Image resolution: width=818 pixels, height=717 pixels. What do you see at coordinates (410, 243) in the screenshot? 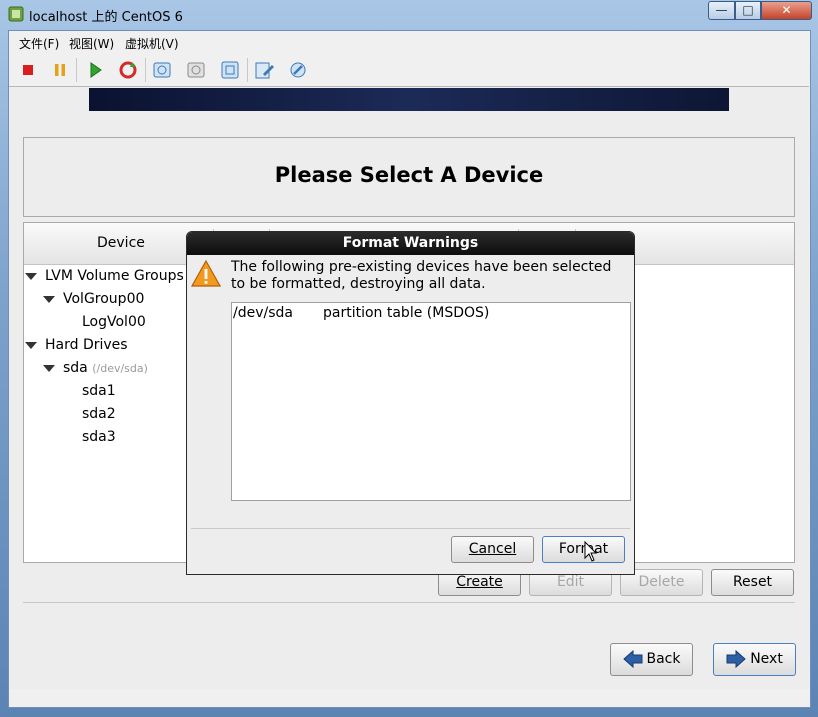
I see `dialog-title: Format Warnings` at bounding box center [410, 243].